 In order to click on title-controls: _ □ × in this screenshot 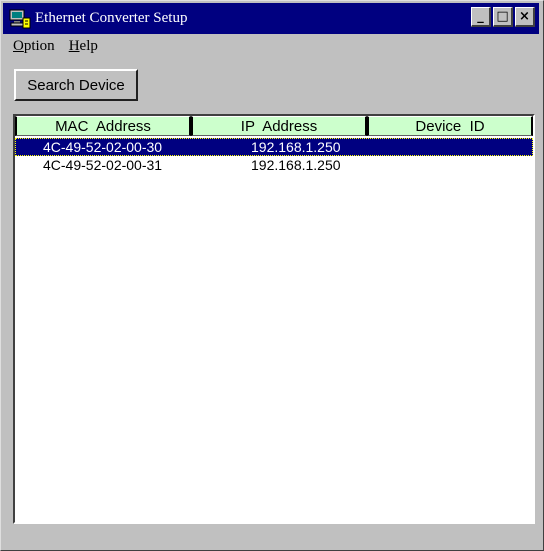, I will do `click(503, 17)`.